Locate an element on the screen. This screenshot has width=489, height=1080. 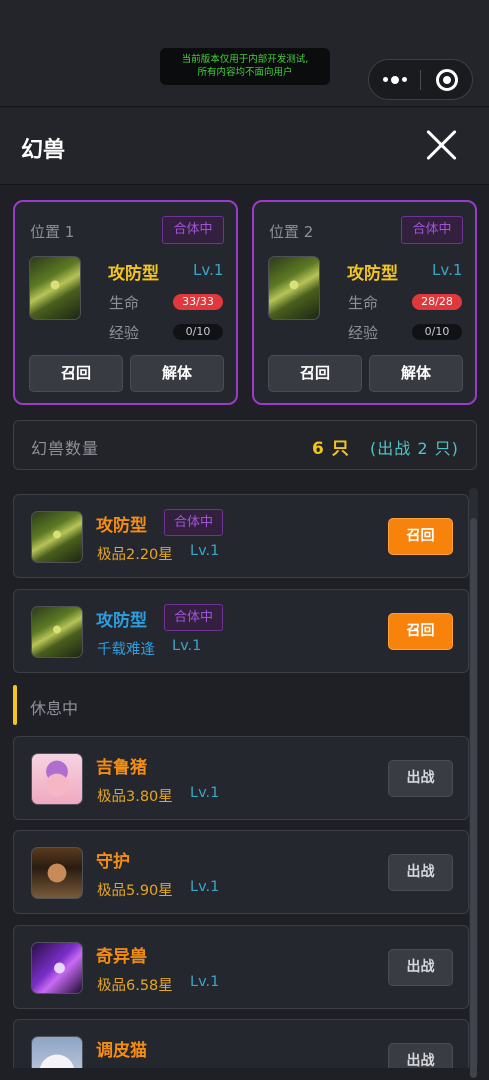
pet-quality: 千载难逢 is located at coordinates (126, 650).